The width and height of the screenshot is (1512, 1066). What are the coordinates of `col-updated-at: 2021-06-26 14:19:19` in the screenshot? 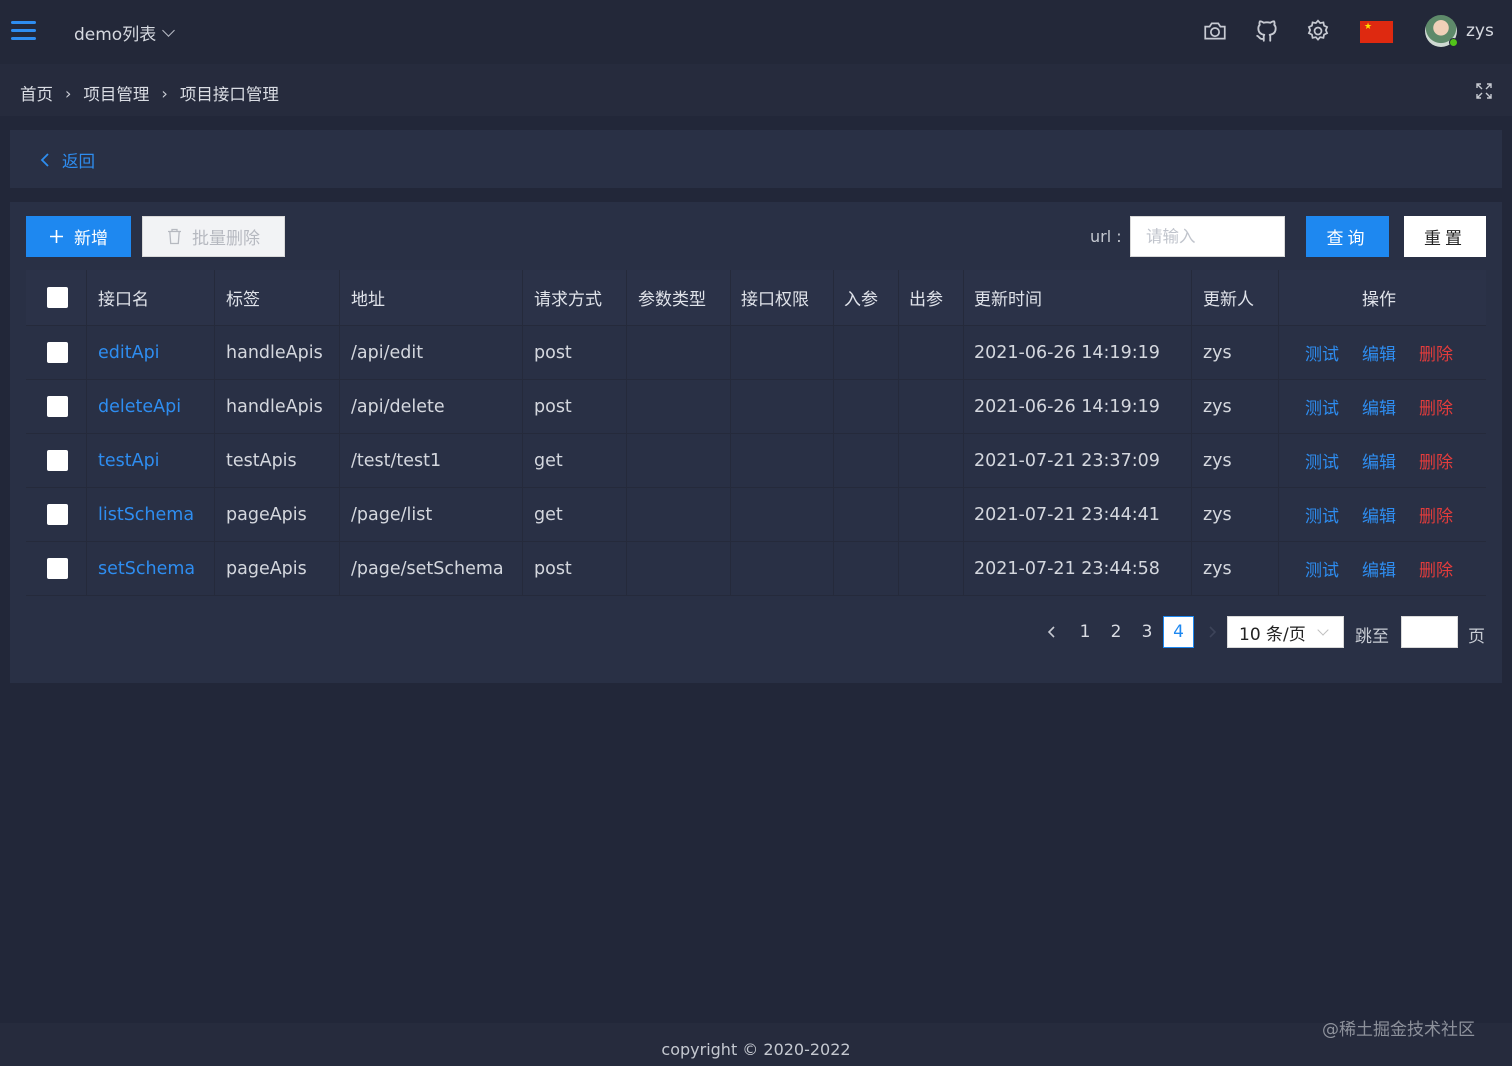 It's located at (1067, 352).